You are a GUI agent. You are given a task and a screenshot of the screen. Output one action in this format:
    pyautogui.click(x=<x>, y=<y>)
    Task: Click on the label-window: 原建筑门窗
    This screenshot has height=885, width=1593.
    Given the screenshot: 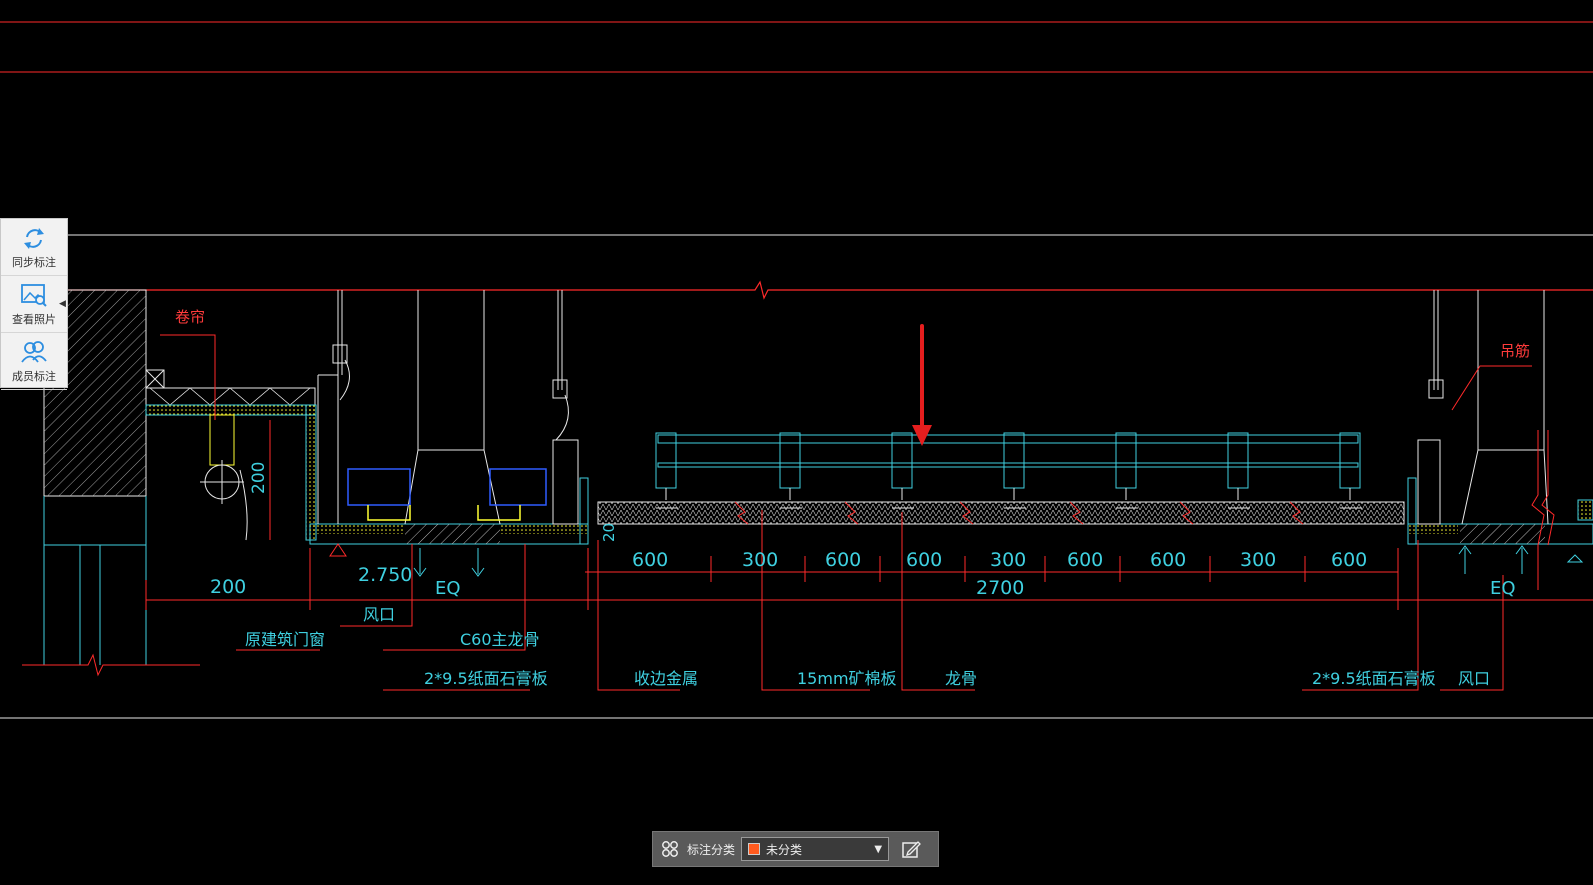 What is the action you would take?
    pyautogui.click(x=285, y=639)
    